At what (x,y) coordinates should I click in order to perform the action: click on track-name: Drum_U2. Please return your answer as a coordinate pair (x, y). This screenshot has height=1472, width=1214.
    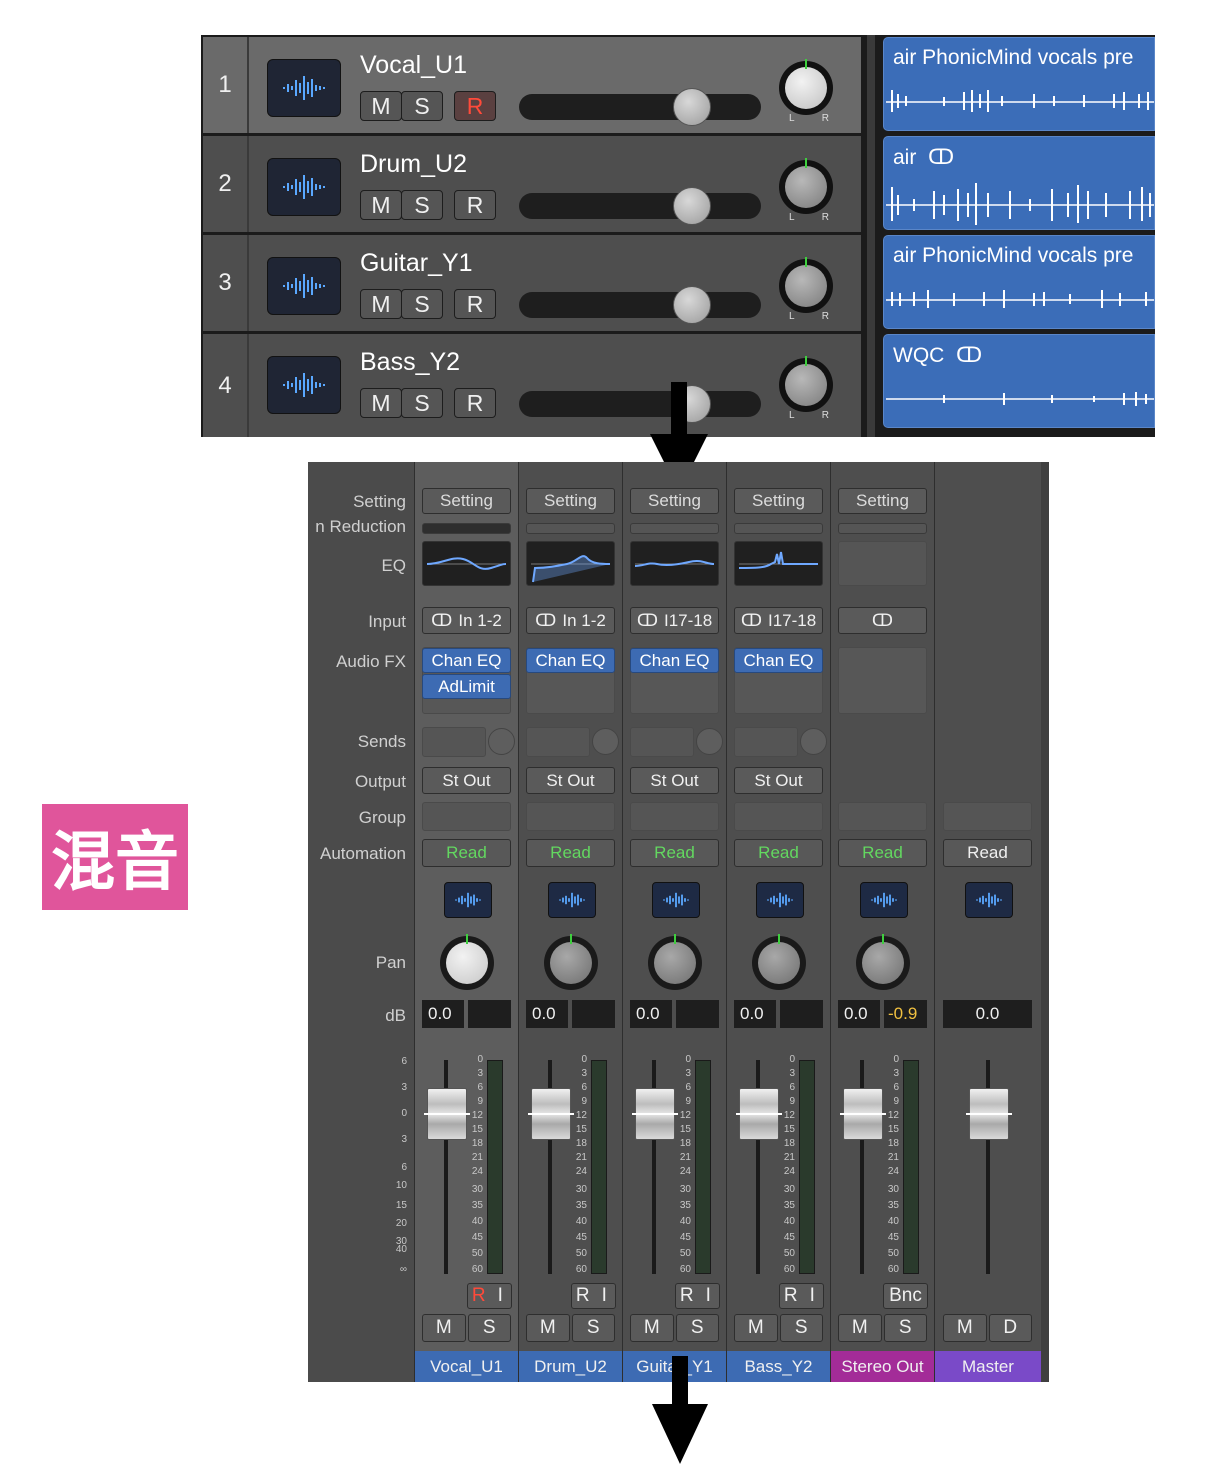
    Looking at the image, I should click on (413, 164).